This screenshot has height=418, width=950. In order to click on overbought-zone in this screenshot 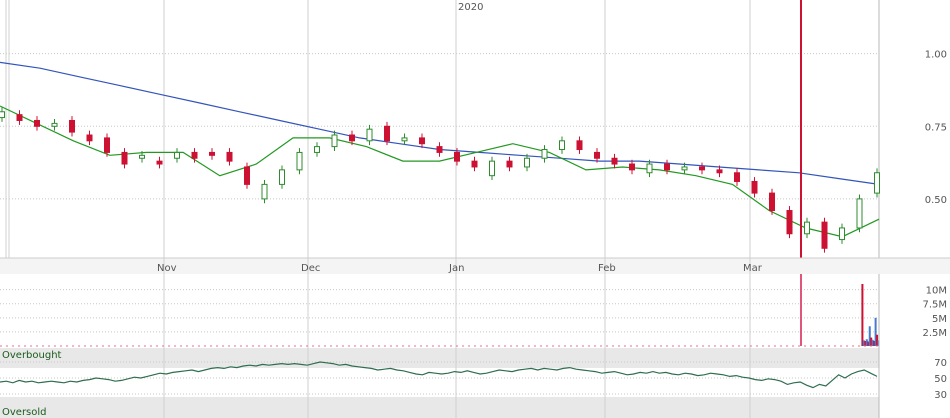, I will do `click(439, 358)`.